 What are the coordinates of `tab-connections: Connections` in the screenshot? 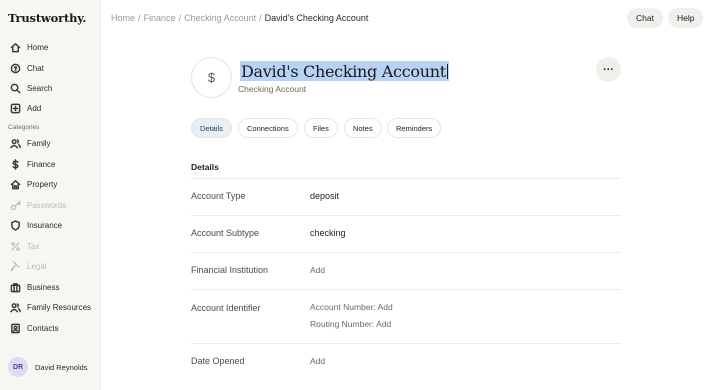 It's located at (268, 128).